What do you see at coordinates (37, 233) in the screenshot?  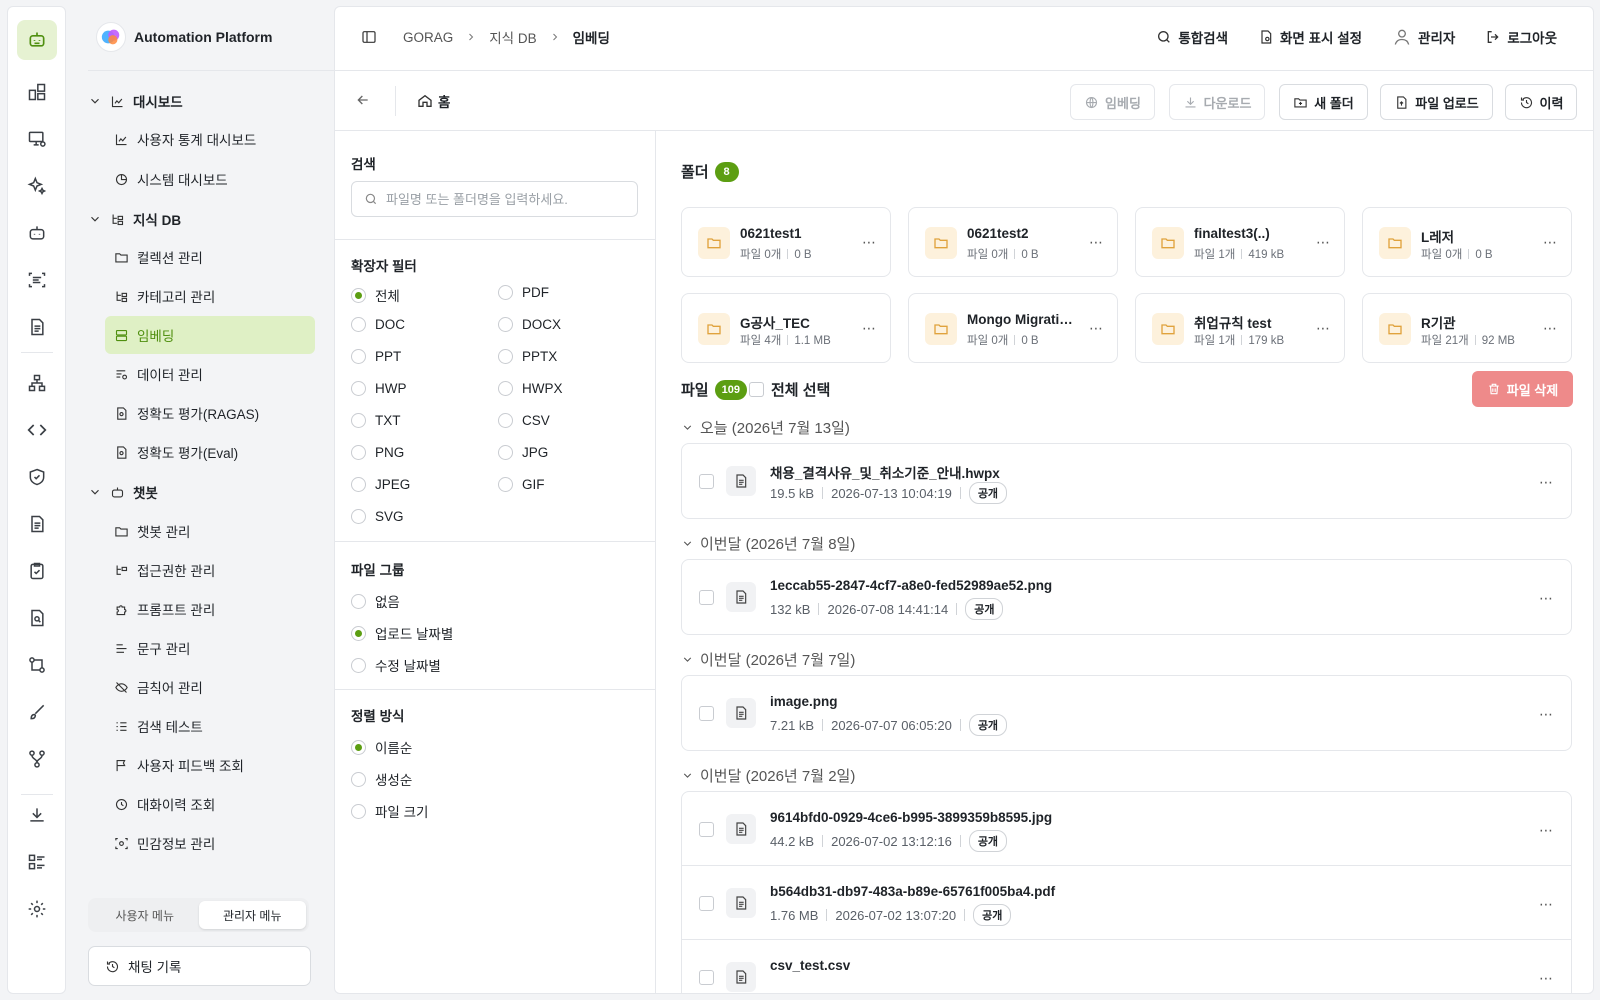 I see `robot-icon` at bounding box center [37, 233].